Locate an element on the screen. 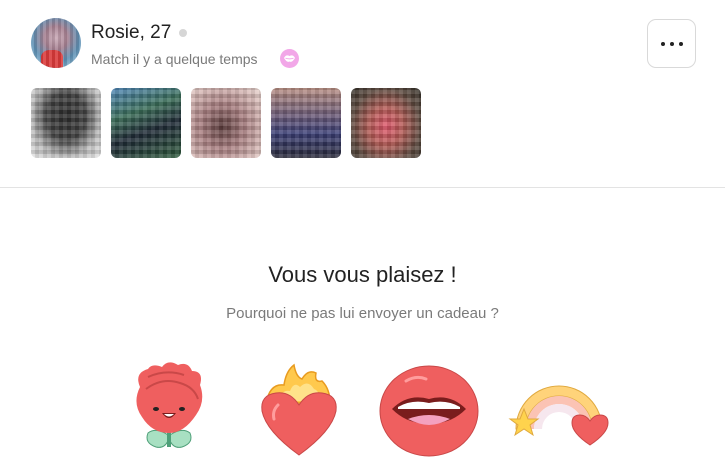  flaming-heart-icon is located at coordinates (299, 409).